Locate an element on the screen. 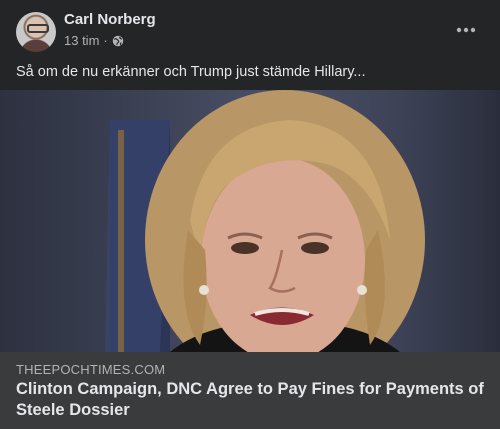 The image size is (500, 429). post-meta: 13 tim · is located at coordinates (94, 40).